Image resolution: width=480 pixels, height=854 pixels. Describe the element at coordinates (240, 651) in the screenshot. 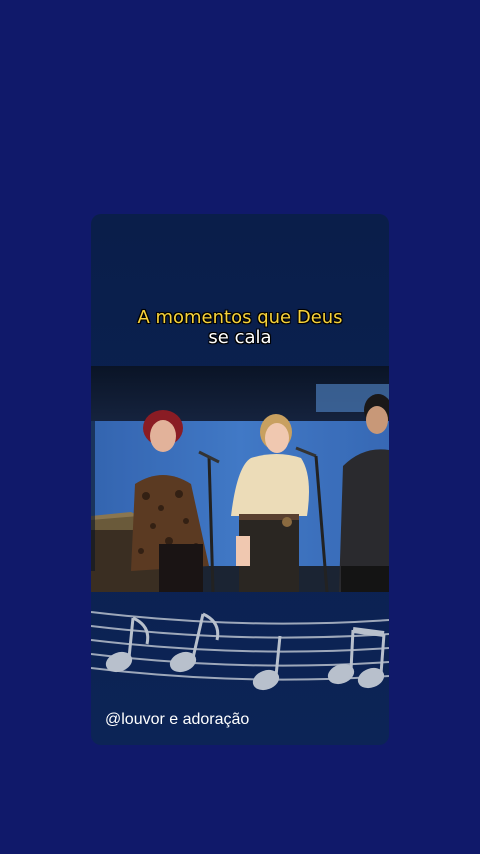

I see `music-notes-icon` at that location.